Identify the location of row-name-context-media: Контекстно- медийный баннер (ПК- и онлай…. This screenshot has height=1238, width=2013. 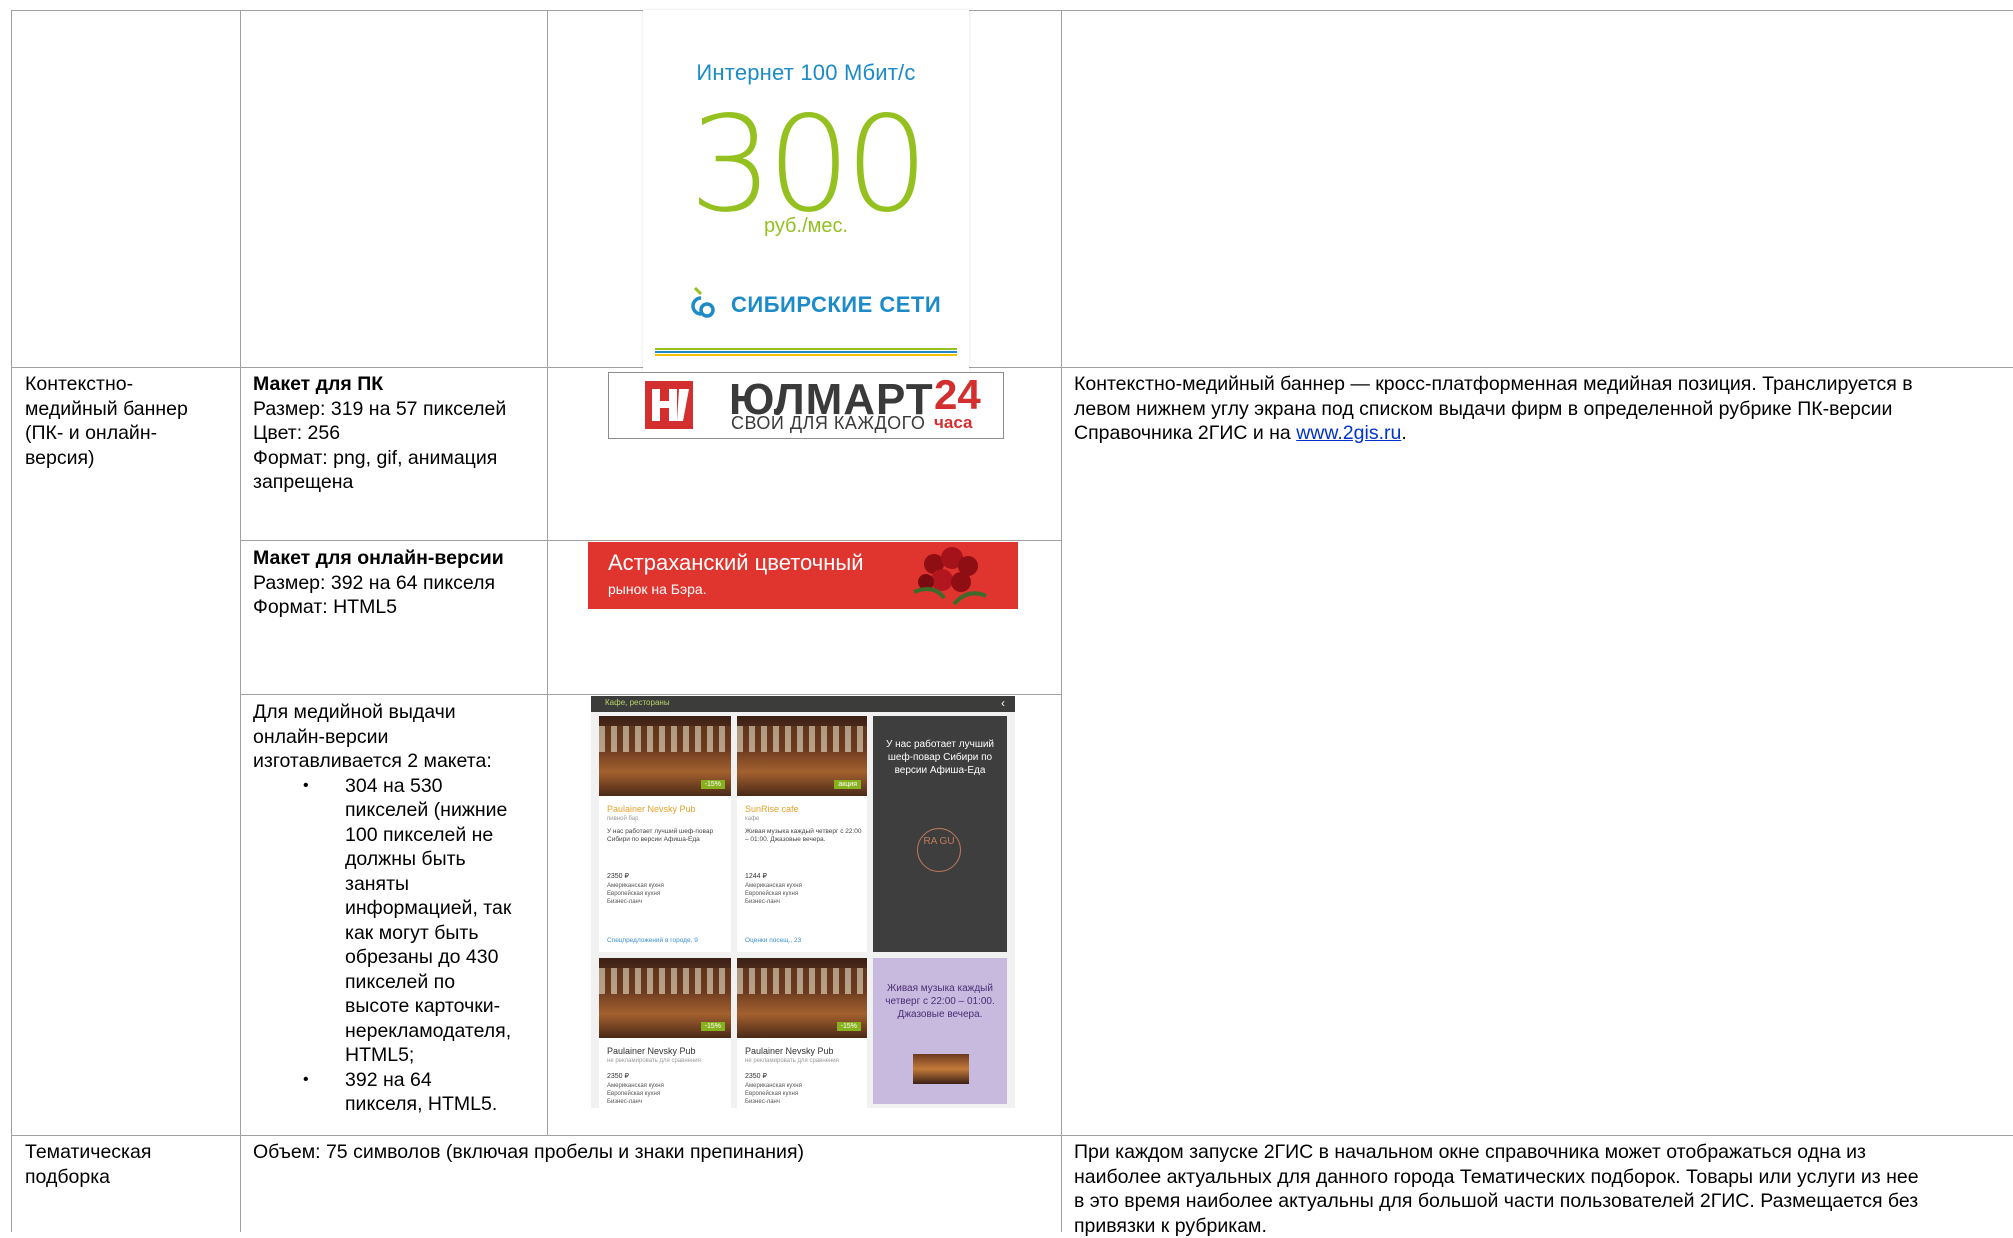
(106, 421).